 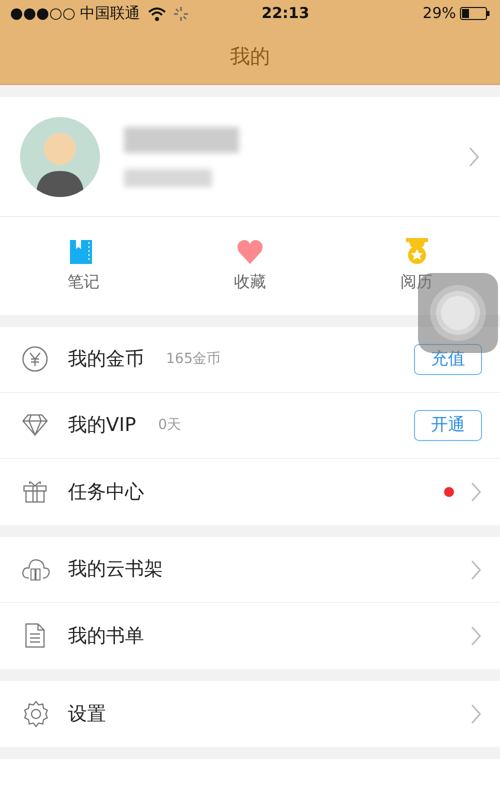 I want to click on menu-detail: 165金币, so click(x=193, y=359).